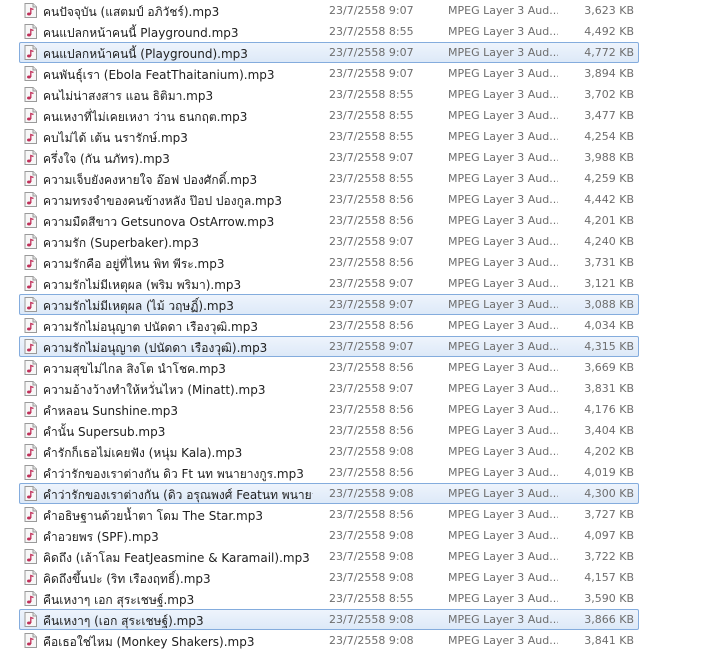 The width and height of the screenshot is (722, 652). I want to click on file-size: 4,254 KB, so click(609, 136).